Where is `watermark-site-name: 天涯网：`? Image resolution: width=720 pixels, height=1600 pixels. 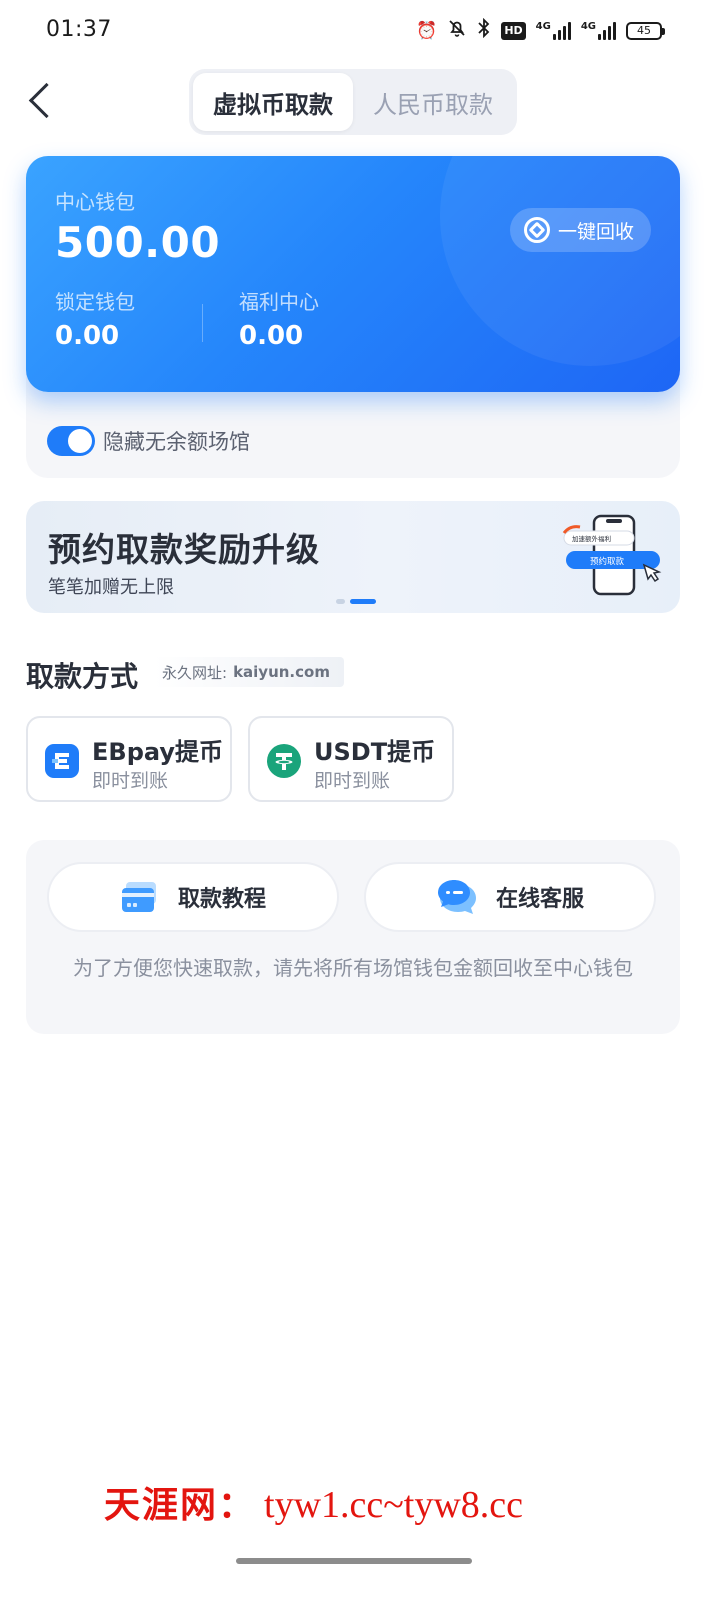 watermark-site-name: 天涯网： is located at coordinates (180, 1505).